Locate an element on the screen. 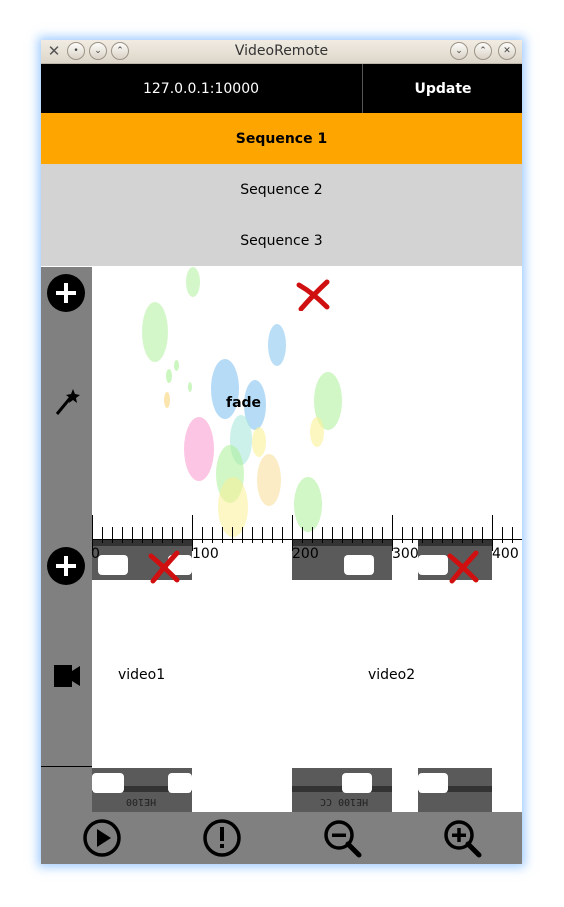  sequence-item-3: Sequence 3 is located at coordinates (281, 240).